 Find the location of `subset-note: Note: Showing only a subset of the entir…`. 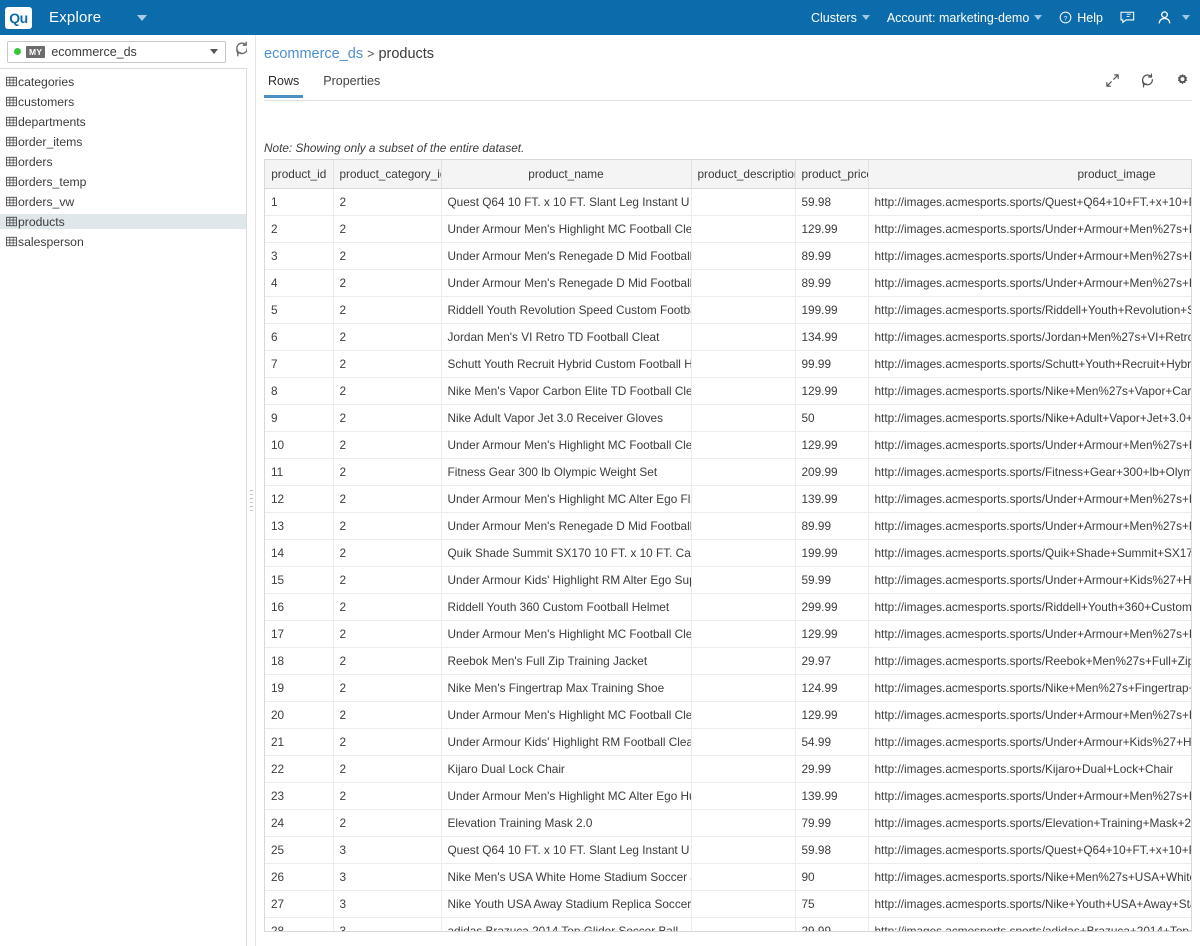

subset-note: Note: Showing only a subset of the entir… is located at coordinates (394, 148).